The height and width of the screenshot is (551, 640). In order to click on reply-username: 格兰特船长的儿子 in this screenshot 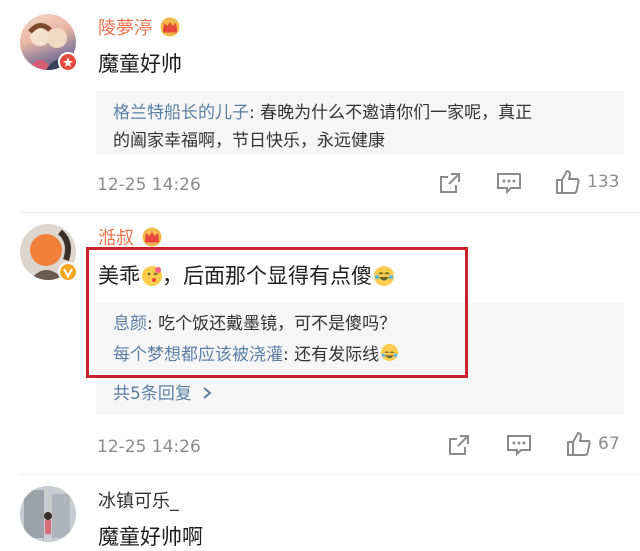, I will do `click(181, 113)`.